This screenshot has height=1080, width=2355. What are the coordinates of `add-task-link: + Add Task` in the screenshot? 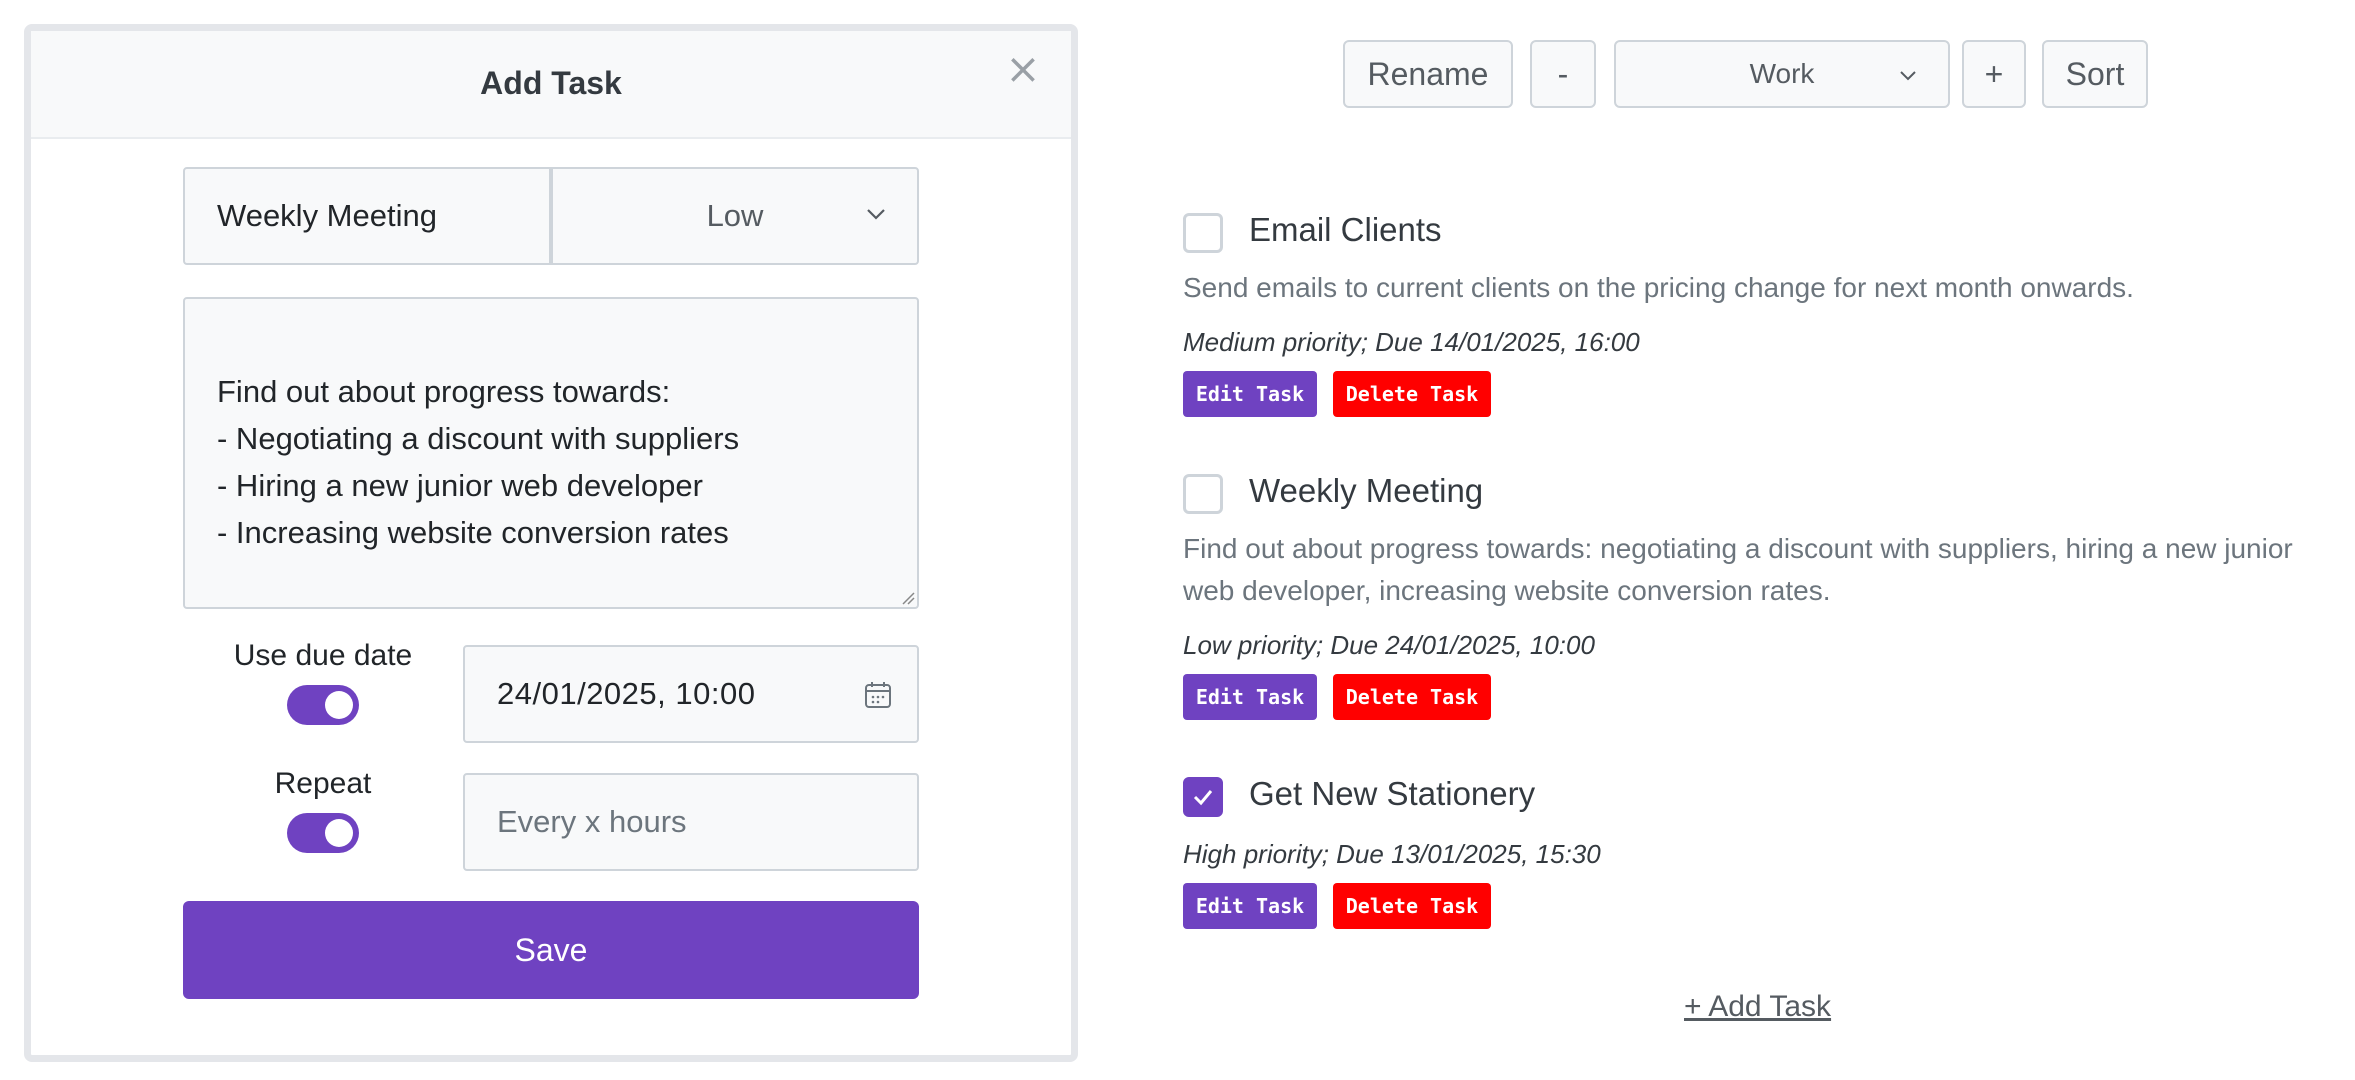 It's located at (1757, 1007).